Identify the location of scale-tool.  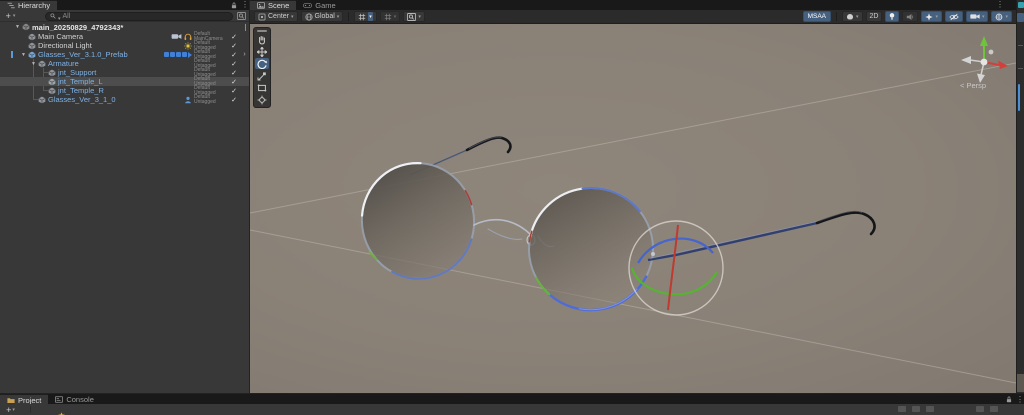
(262, 75).